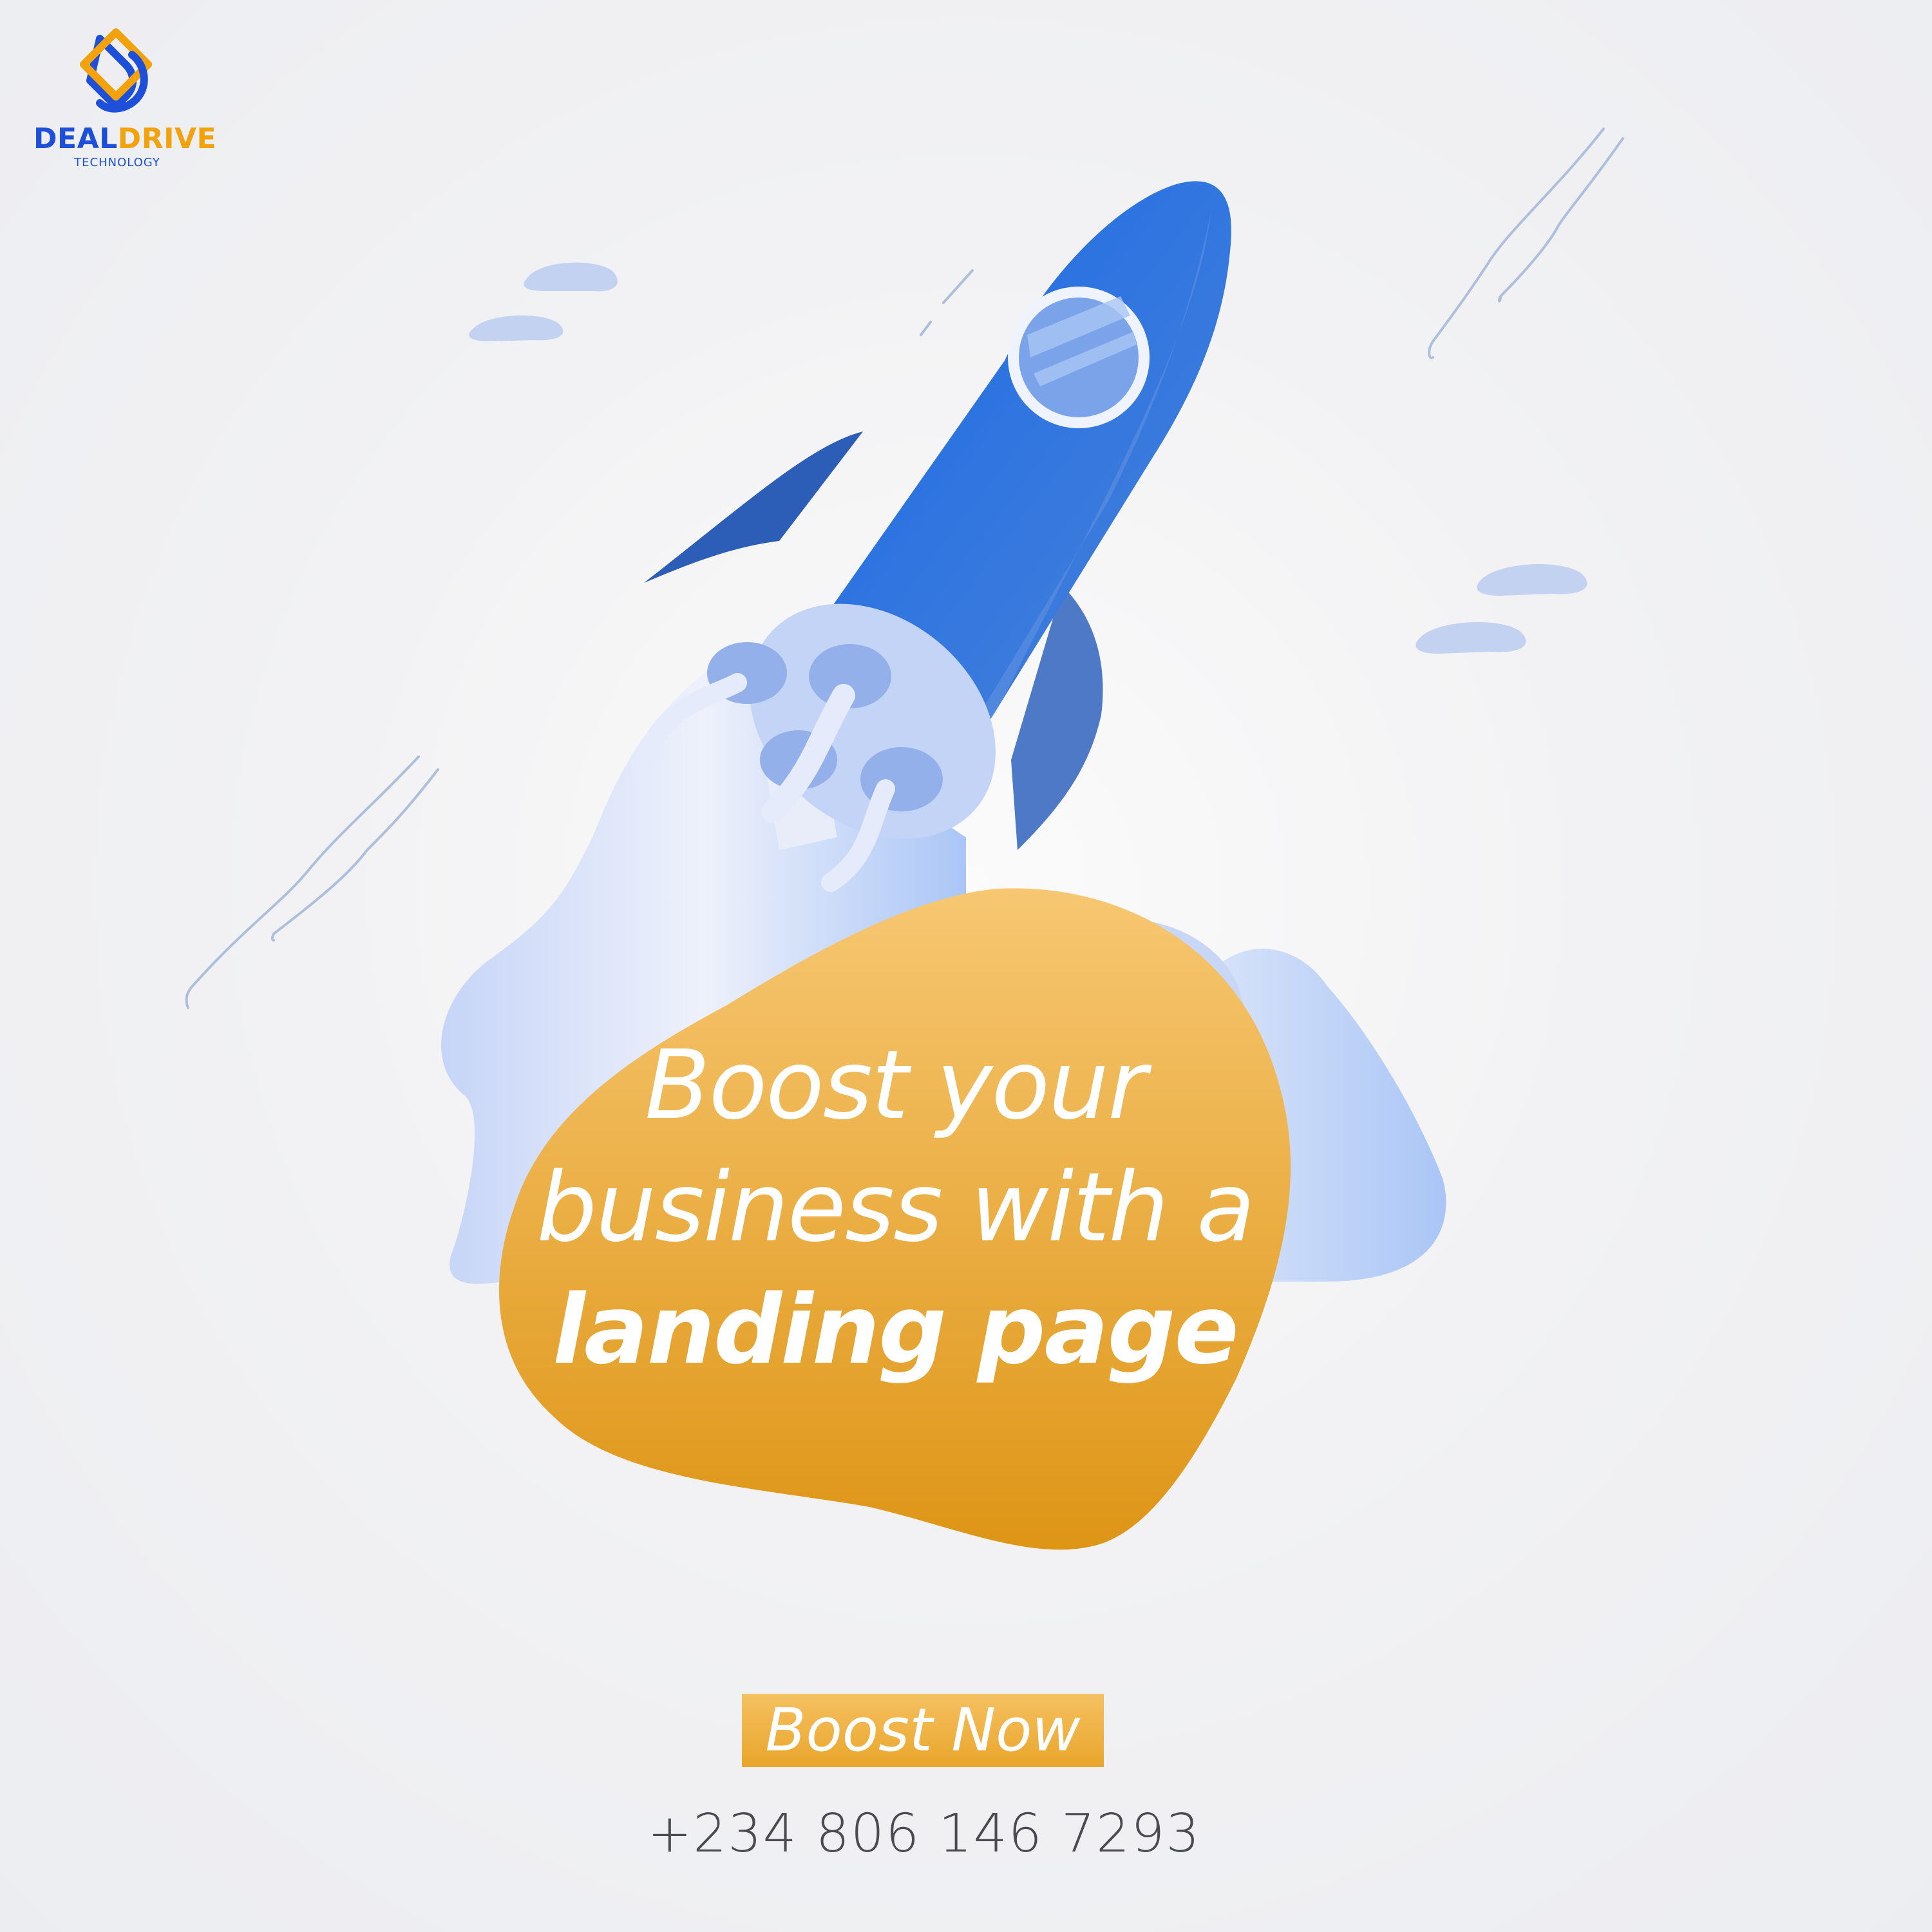 This screenshot has width=1932, height=1932. What do you see at coordinates (125, 139) in the screenshot?
I see `brand-name: DEALDRIVE` at bounding box center [125, 139].